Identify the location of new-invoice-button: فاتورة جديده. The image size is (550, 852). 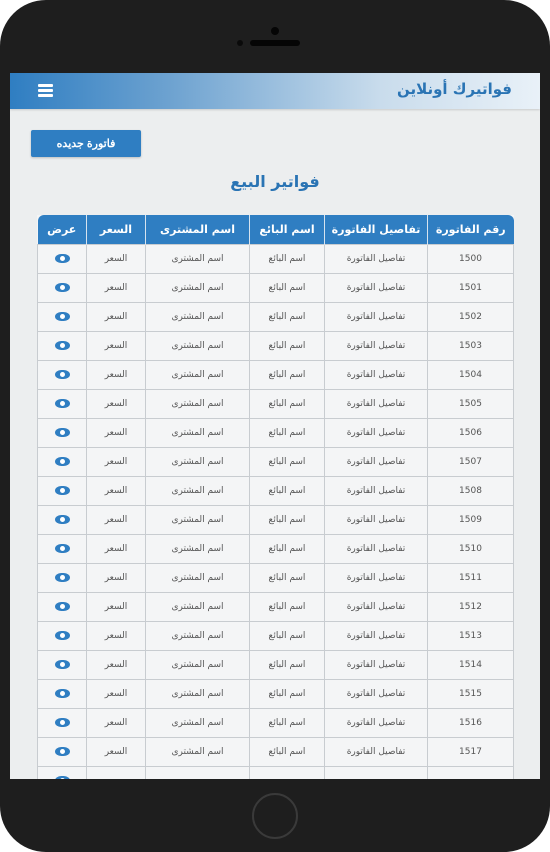
(86, 143).